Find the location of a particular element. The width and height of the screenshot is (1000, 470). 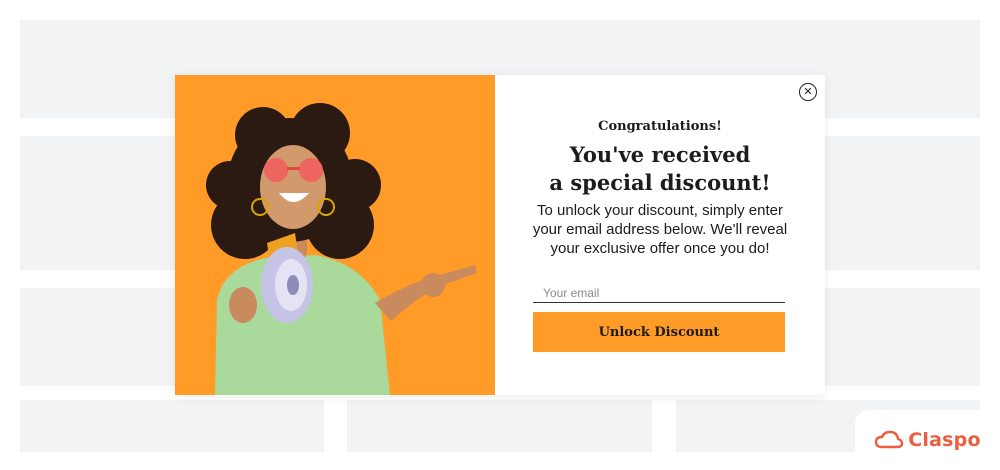

cloud-icon is located at coordinates (889, 439).